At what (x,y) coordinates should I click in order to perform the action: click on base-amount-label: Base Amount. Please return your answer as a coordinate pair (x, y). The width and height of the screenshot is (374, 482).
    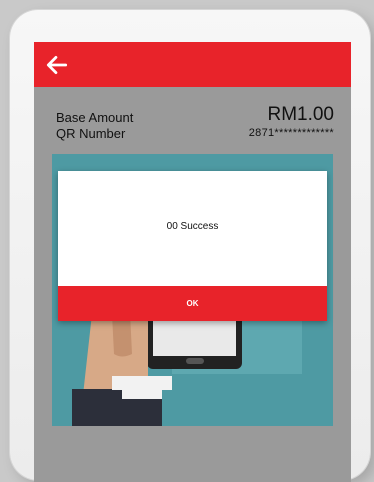
    Looking at the image, I should click on (95, 117).